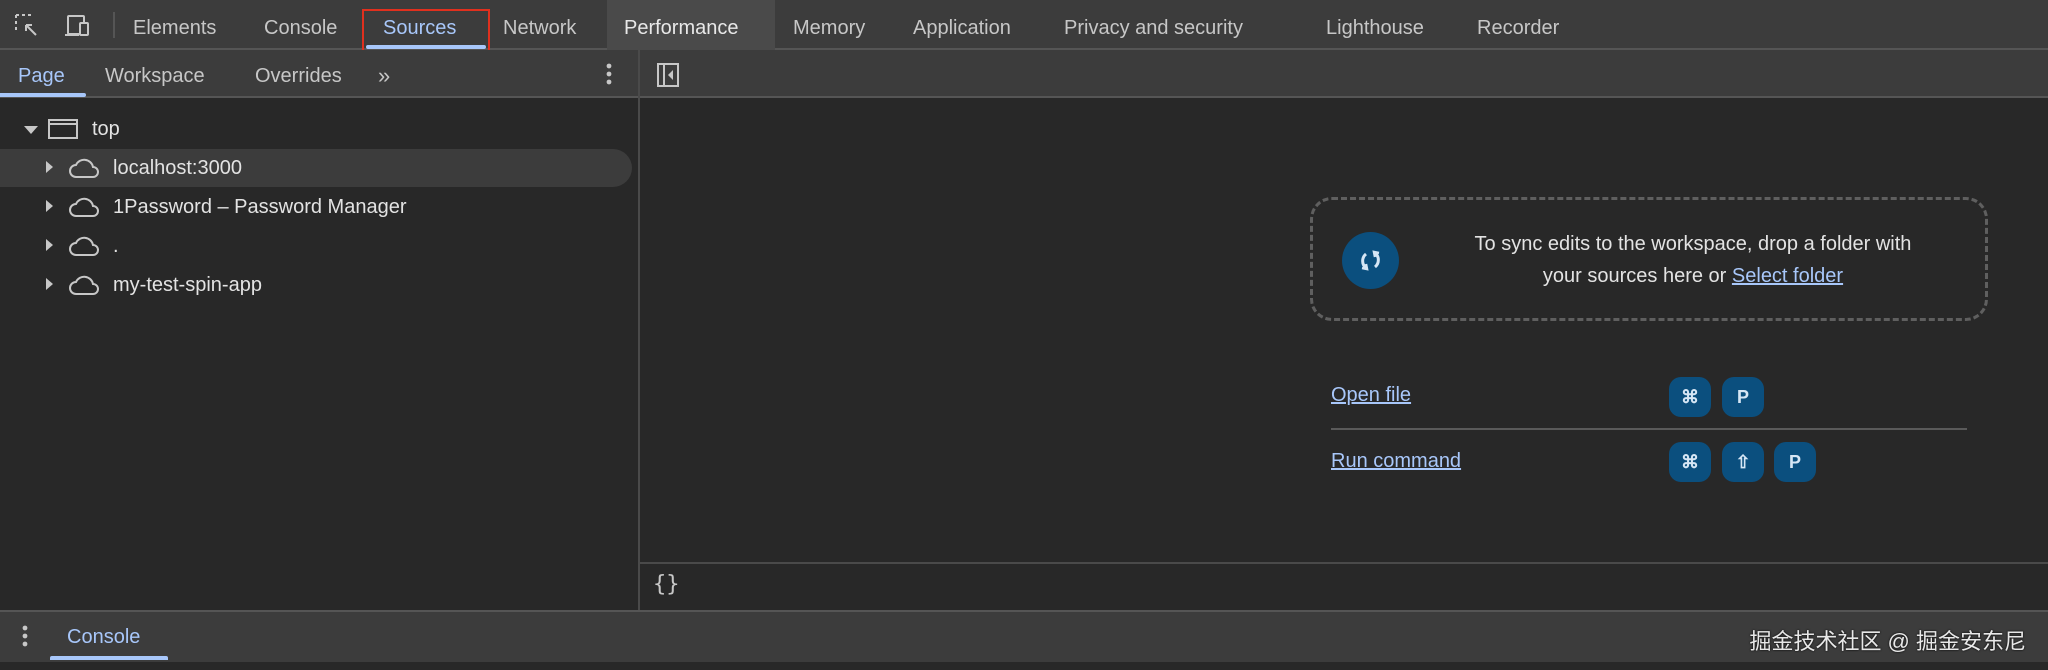  I want to click on drawer-active-indicator, so click(109, 658).